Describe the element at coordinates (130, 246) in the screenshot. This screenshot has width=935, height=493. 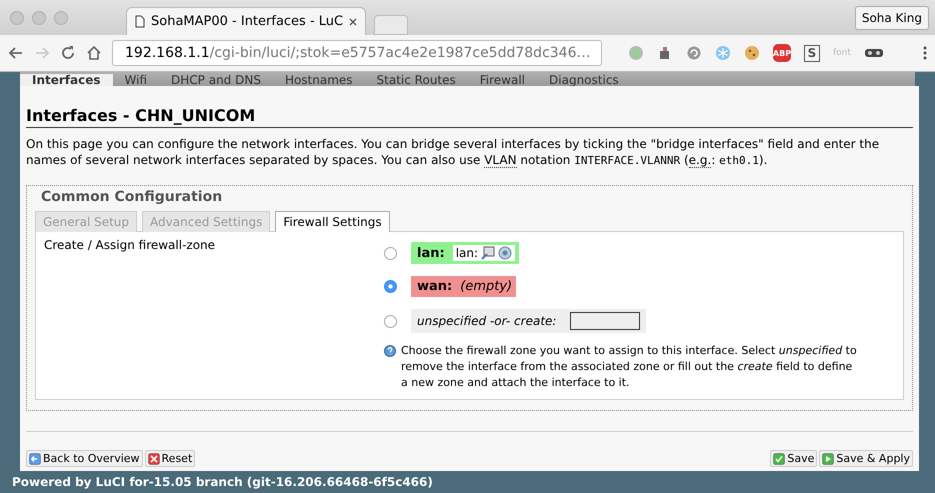
I see `field-label: Create / Assign firewall-zone` at that location.